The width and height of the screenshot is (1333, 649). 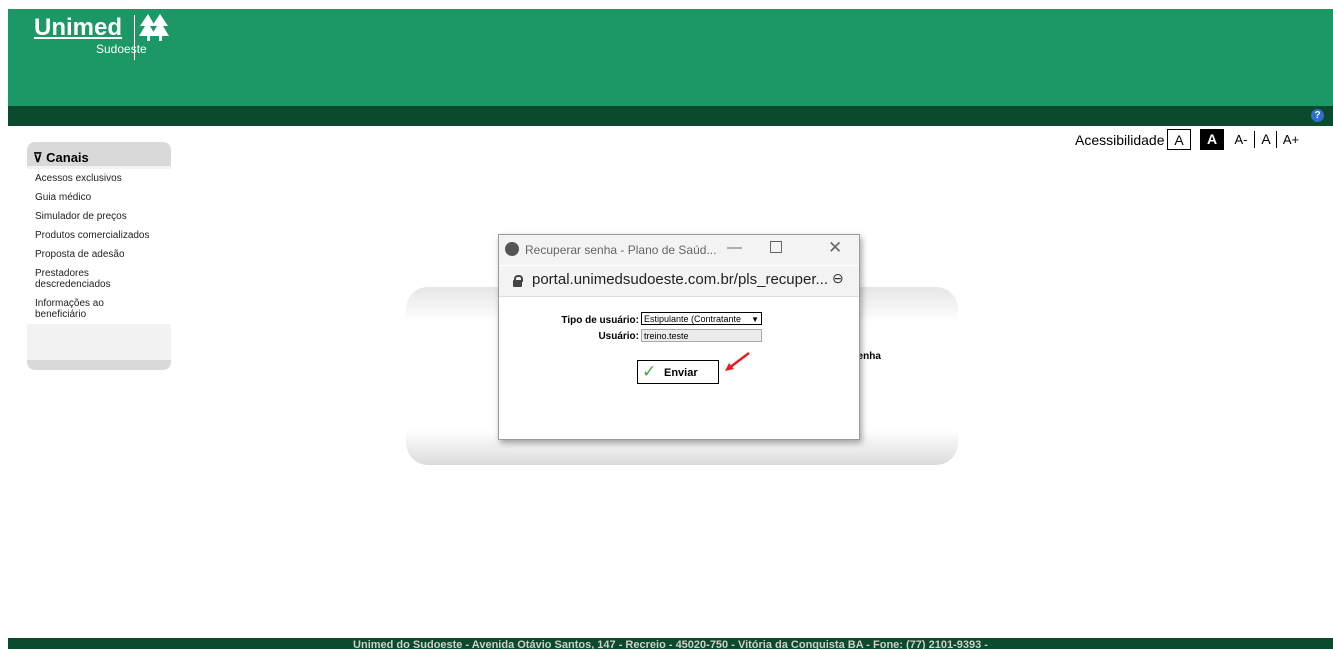 What do you see at coordinates (693, 319) in the screenshot?
I see `tipo-usuario-value: Estipulante (Contratante` at bounding box center [693, 319].